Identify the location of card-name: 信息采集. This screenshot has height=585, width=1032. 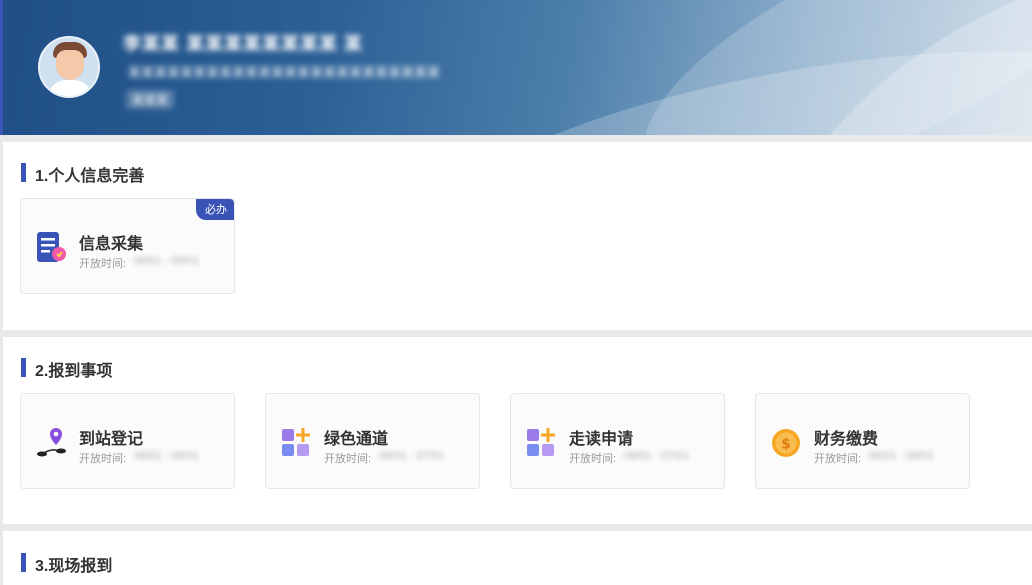
(111, 244).